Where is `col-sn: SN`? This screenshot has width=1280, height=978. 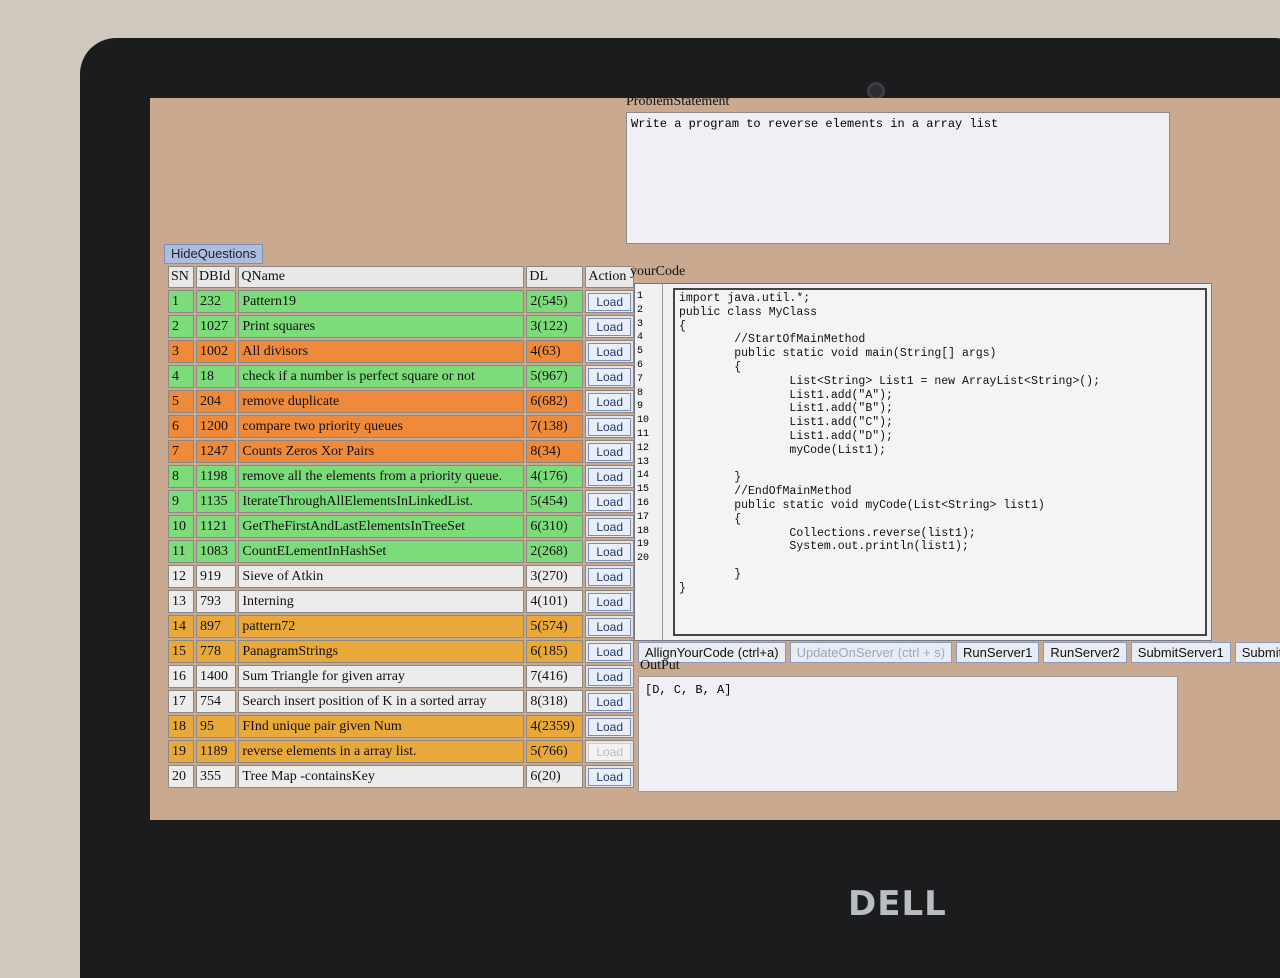 col-sn: SN is located at coordinates (181, 277).